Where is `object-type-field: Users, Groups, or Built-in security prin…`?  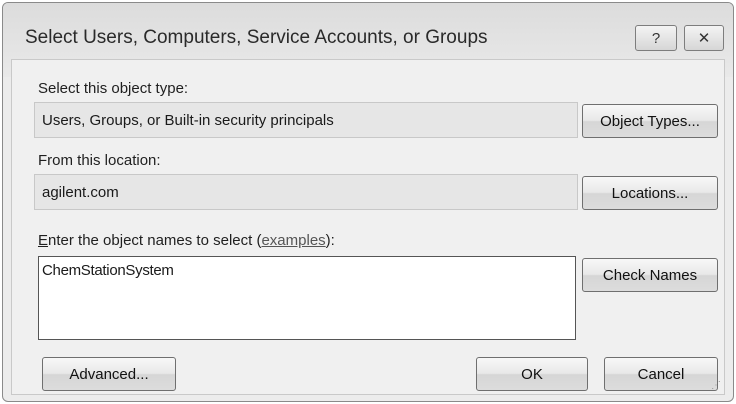
object-type-field: Users, Groups, or Built-in security prin… is located at coordinates (306, 120).